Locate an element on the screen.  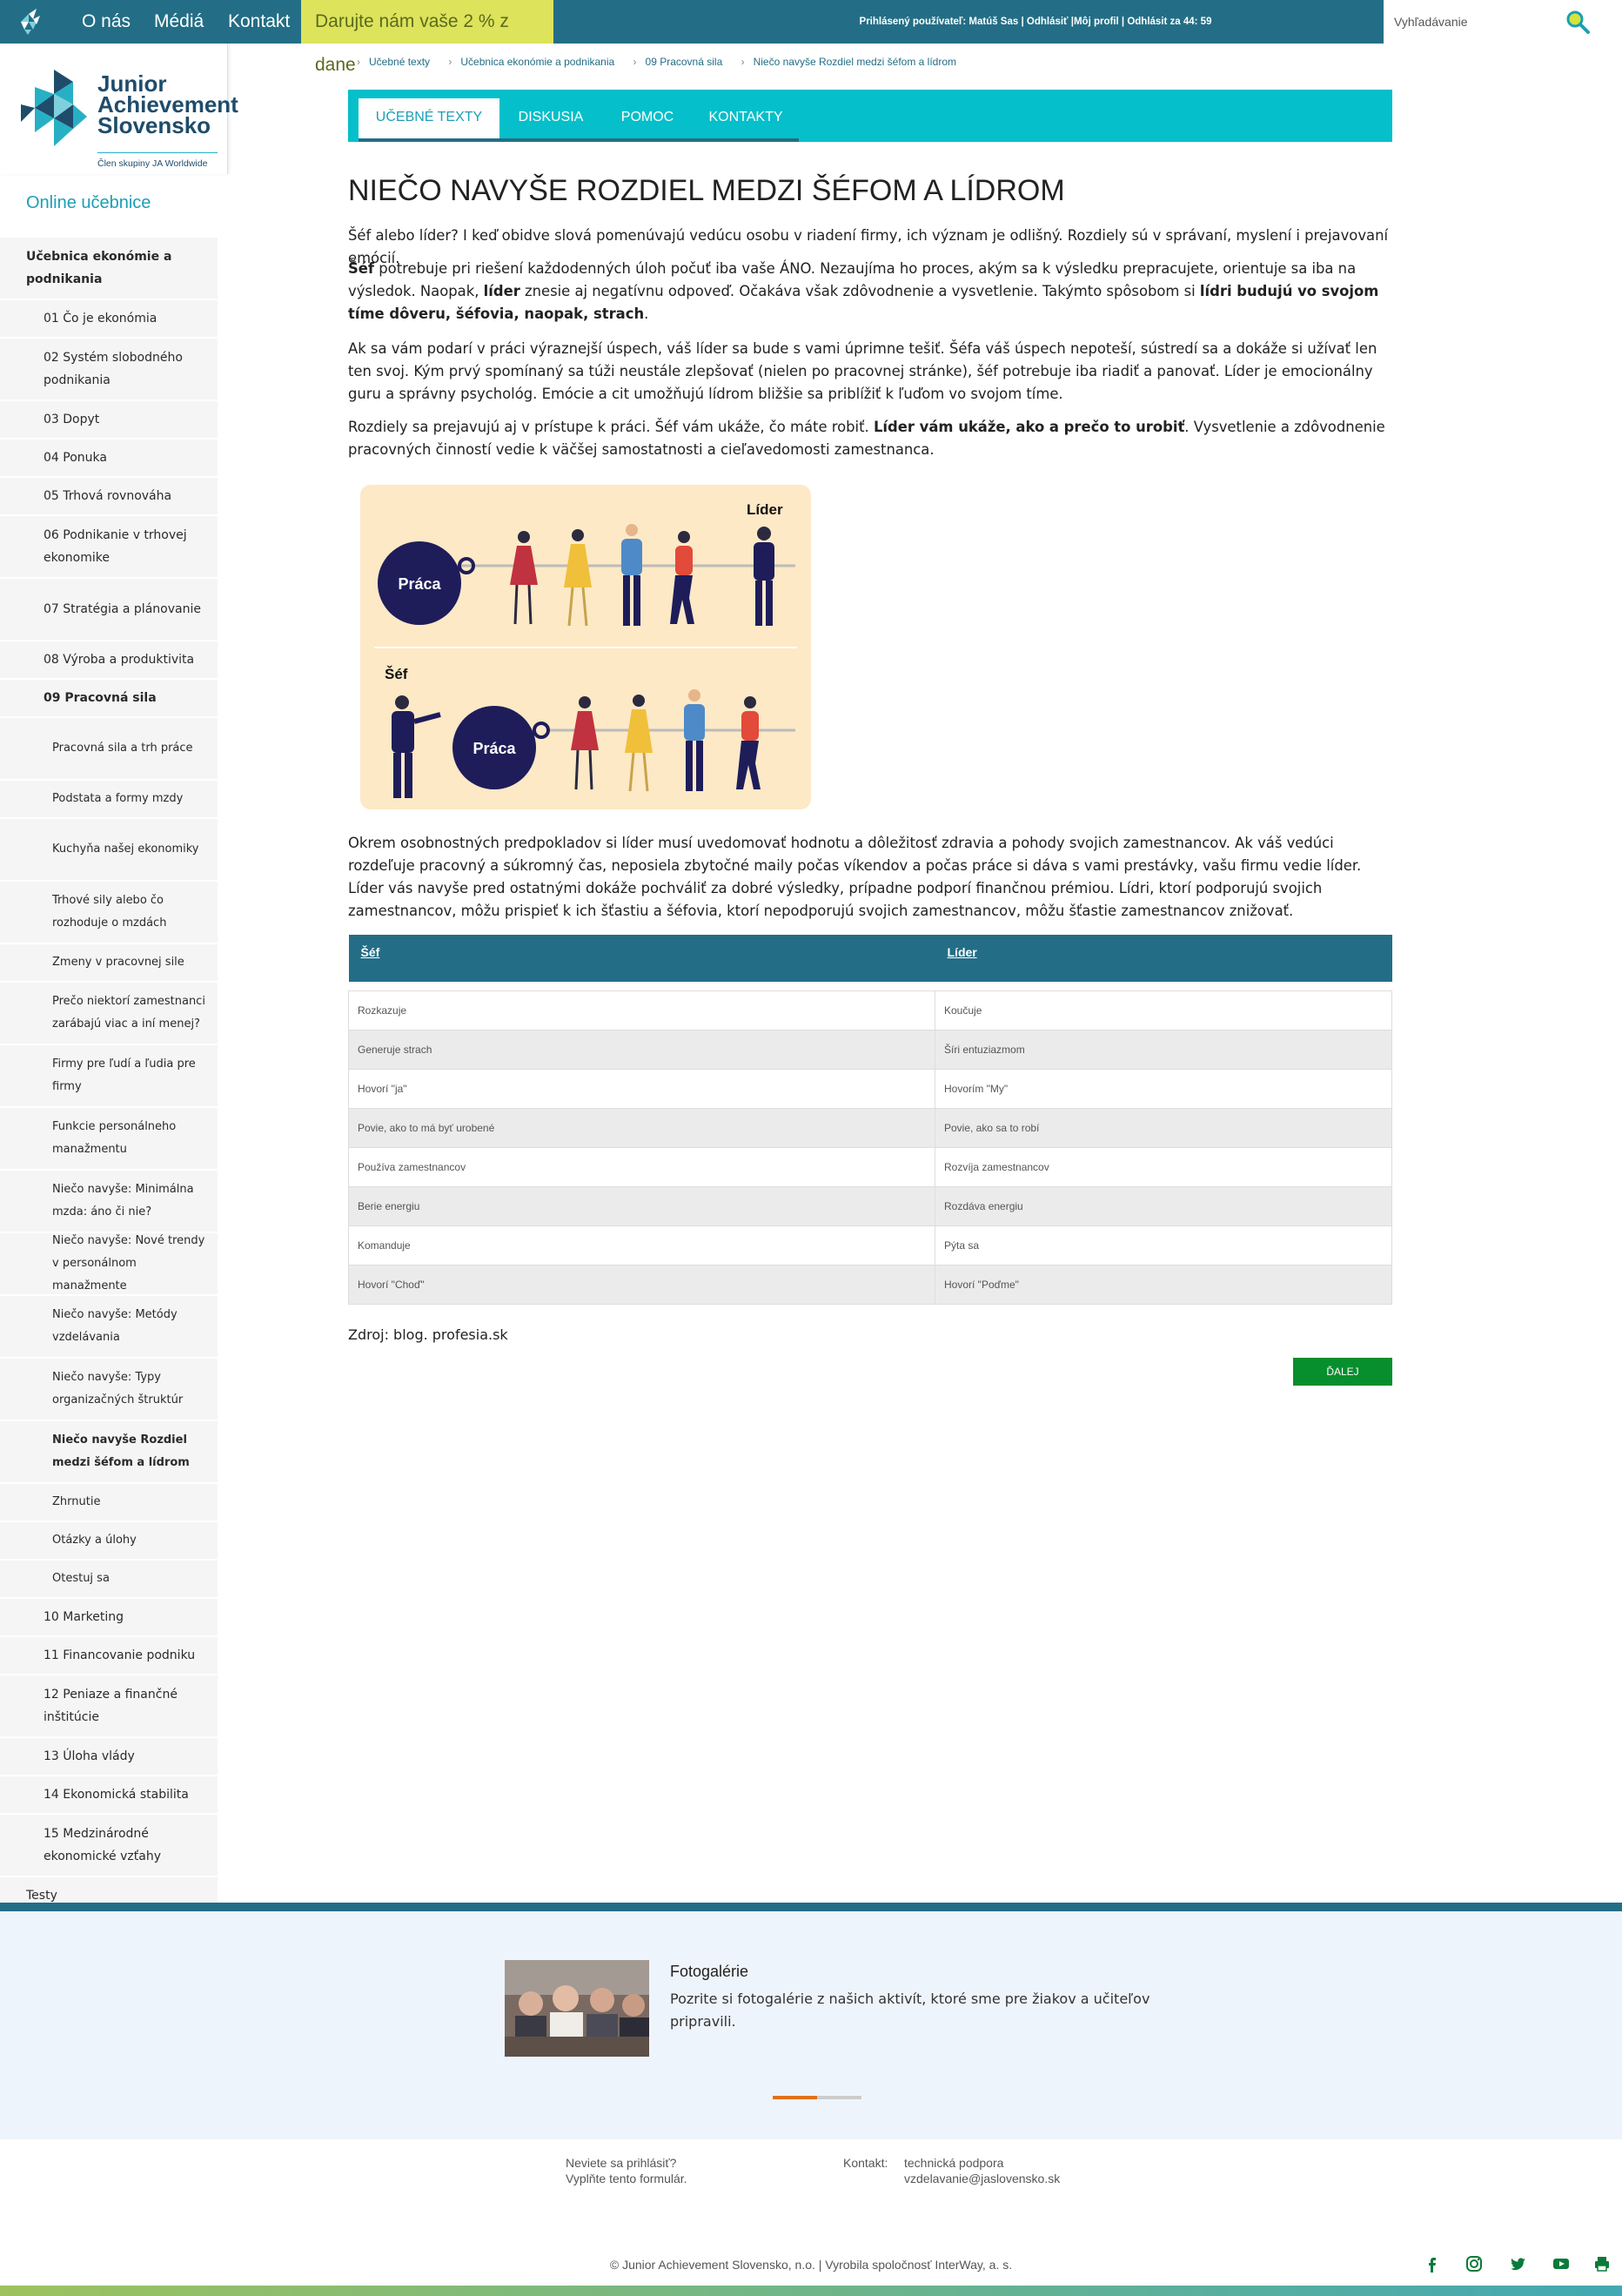
boss-cell: Komanduje is located at coordinates (641, 1245).